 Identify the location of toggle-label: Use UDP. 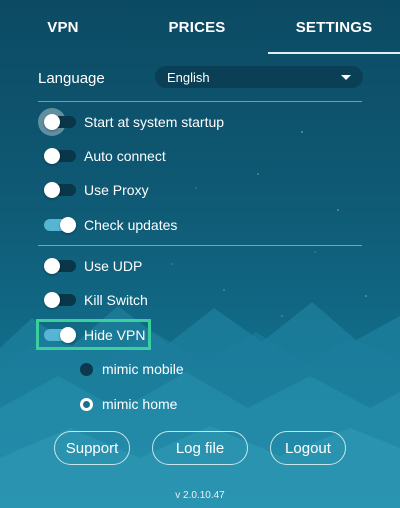
(113, 266).